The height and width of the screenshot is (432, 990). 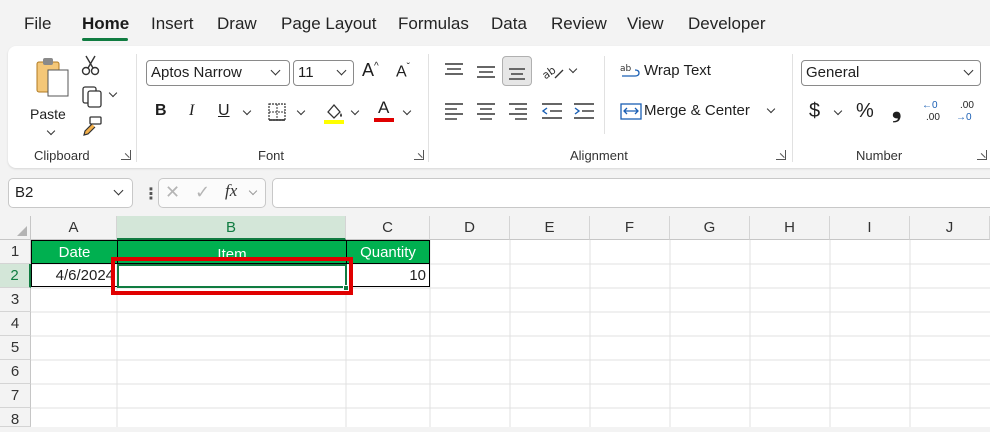 I want to click on more-options-icon: ⋮, so click(x=151, y=194).